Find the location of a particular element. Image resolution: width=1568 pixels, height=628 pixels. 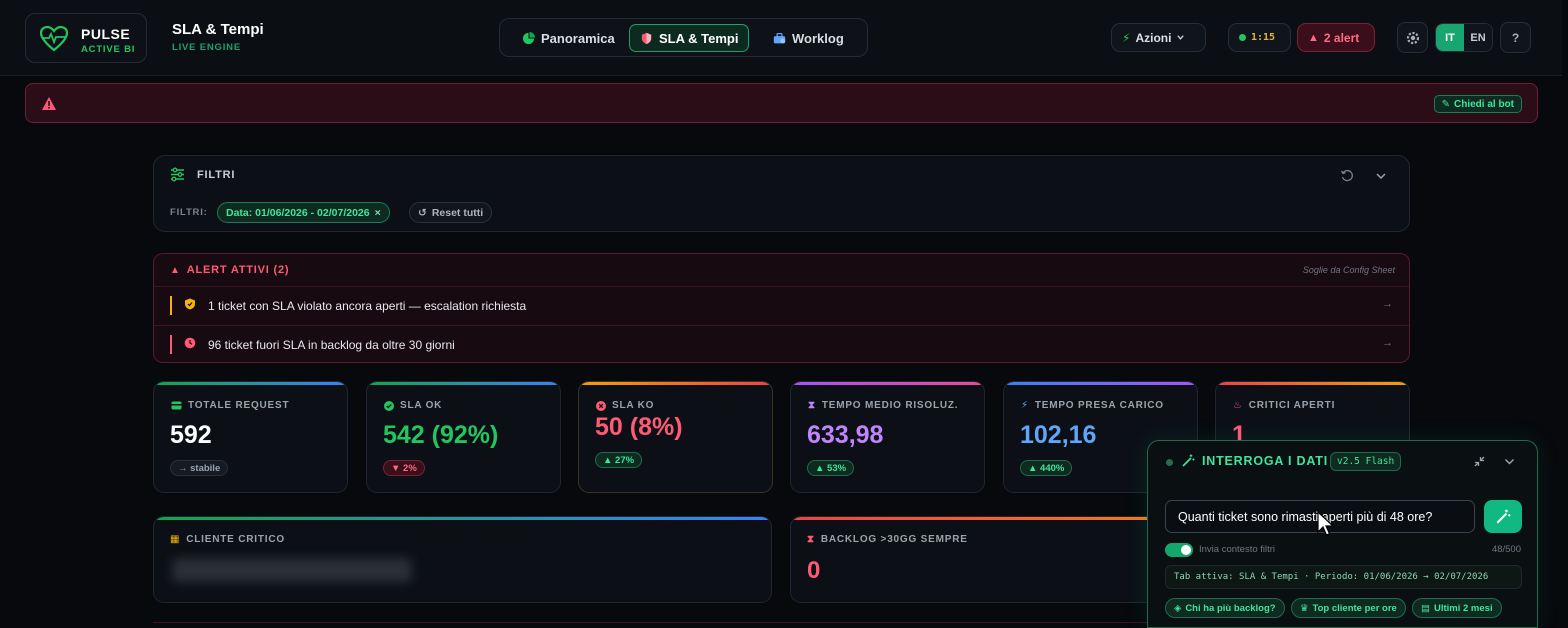

redacted-client-name is located at coordinates (292, 570).